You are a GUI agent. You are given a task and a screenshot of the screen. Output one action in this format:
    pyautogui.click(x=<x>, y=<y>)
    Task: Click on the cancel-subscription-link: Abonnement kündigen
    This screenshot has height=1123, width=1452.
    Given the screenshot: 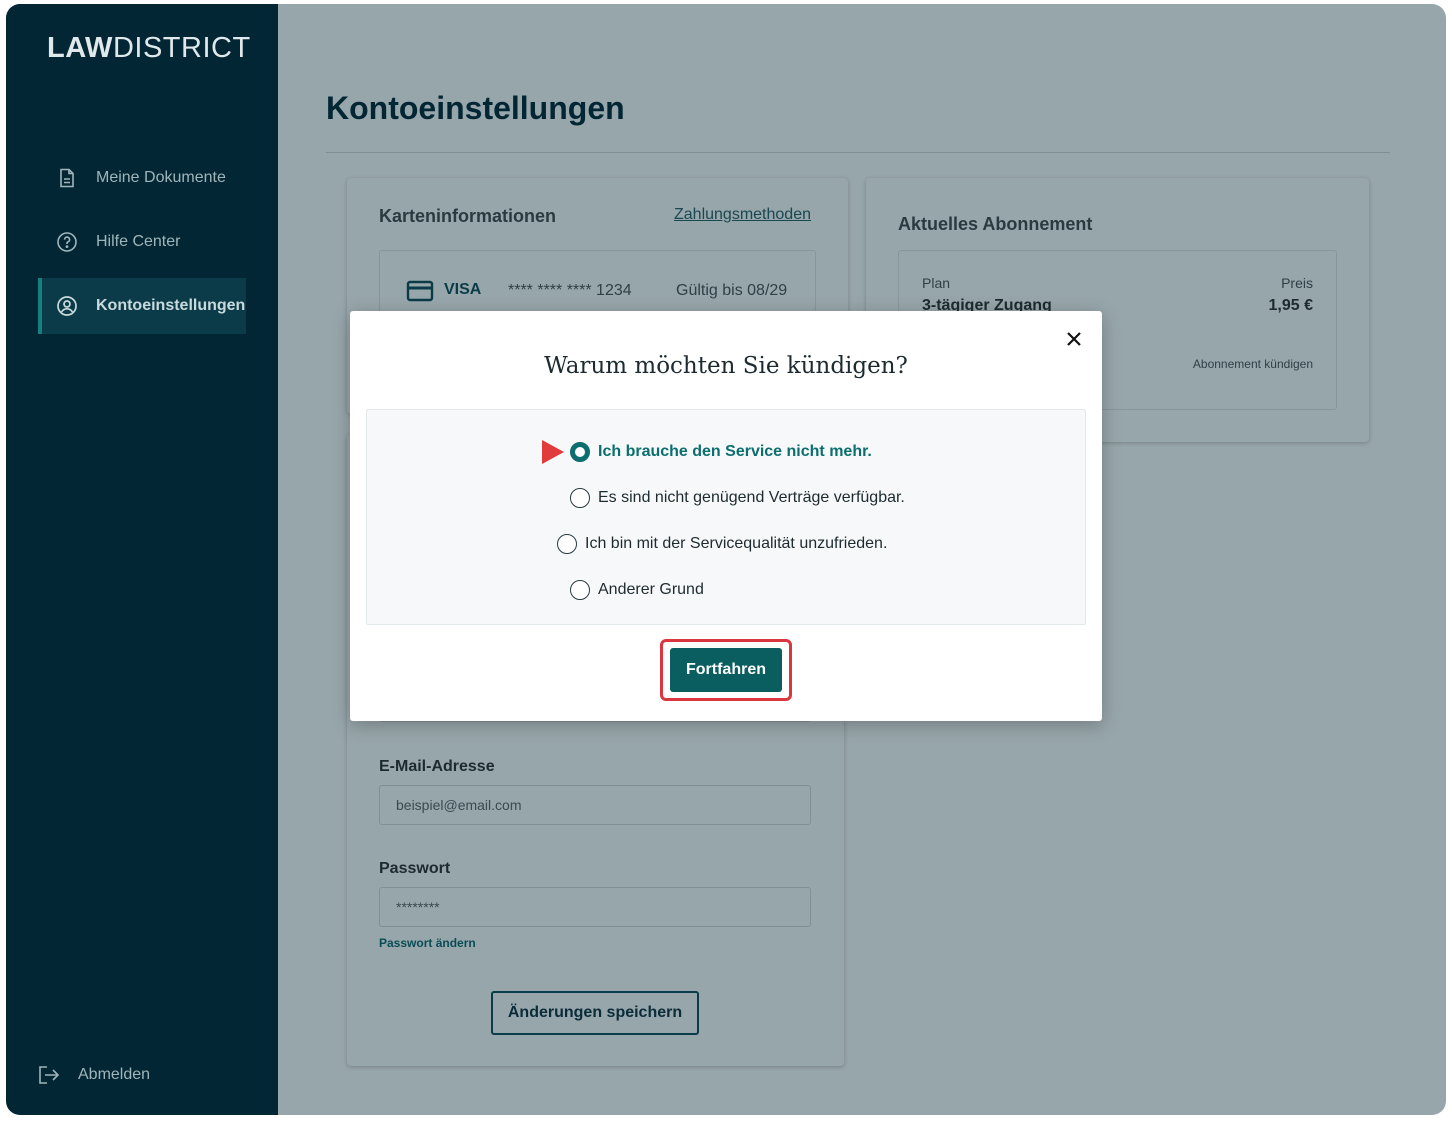 What is the action you would take?
    pyautogui.click(x=1253, y=364)
    